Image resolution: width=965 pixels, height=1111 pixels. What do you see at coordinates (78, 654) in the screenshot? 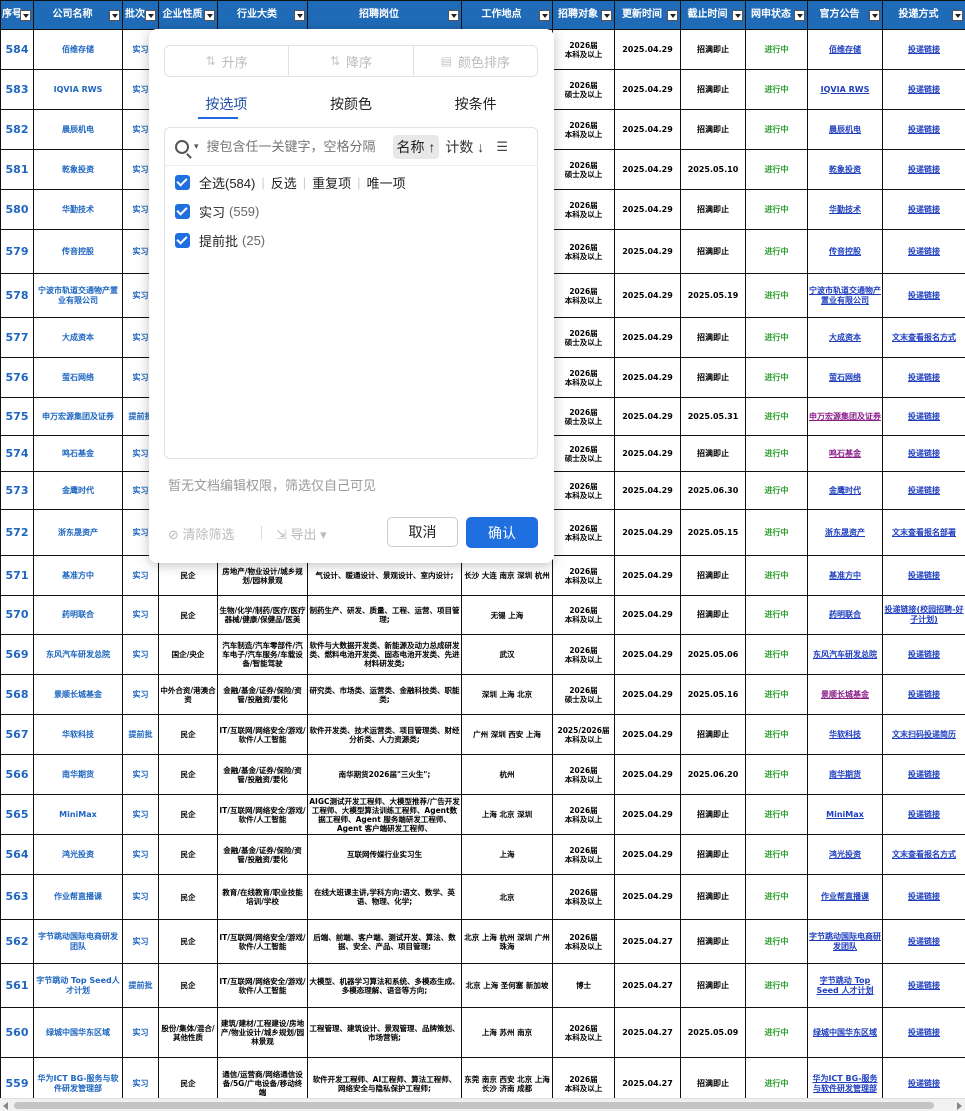
I see `company-name-cell: 东风汽车研发总院` at bounding box center [78, 654].